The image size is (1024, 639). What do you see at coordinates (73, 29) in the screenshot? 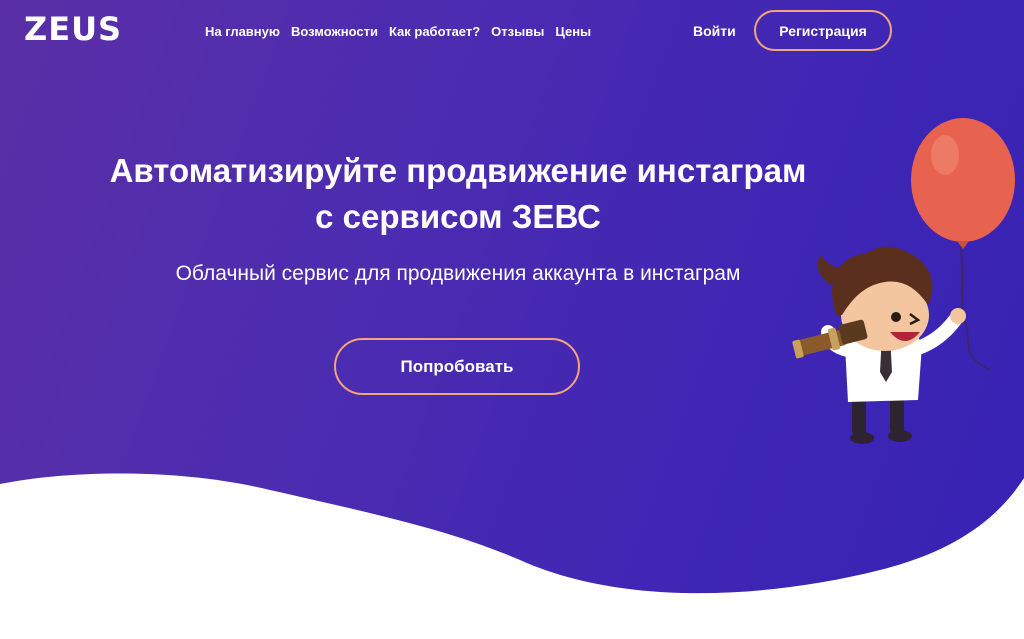
I see `logo: ZEUS` at bounding box center [73, 29].